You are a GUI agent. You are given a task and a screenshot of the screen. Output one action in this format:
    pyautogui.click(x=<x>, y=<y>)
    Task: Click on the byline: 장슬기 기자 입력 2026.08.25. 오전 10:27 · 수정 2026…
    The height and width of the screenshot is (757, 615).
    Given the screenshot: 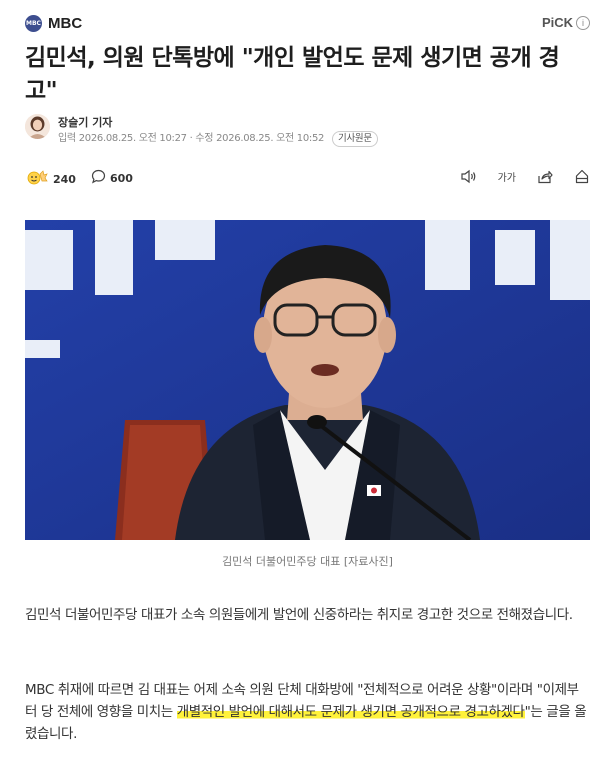 What is the action you would take?
    pyautogui.click(x=307, y=130)
    